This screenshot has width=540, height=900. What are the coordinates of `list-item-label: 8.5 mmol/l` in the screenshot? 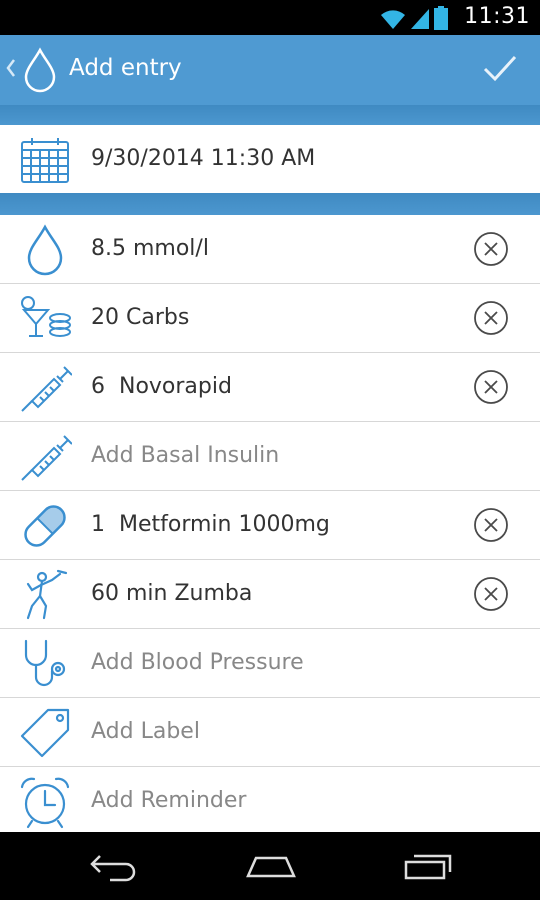 It's located at (150, 248).